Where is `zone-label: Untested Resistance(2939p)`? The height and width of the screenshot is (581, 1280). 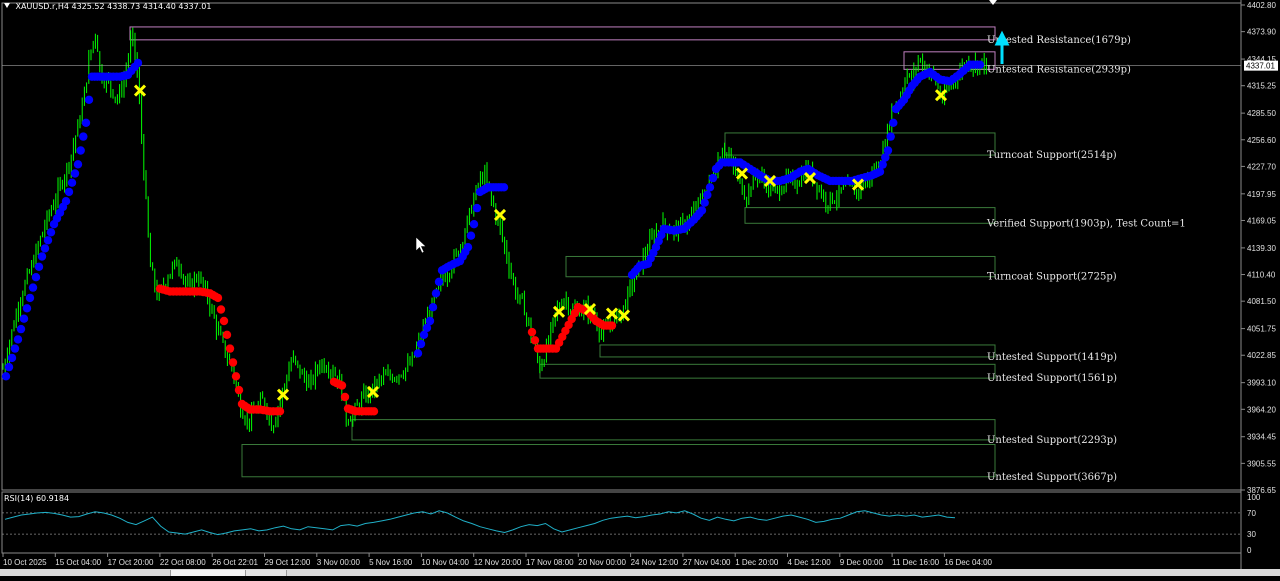 zone-label: Untested Resistance(2939p) is located at coordinates (1059, 69).